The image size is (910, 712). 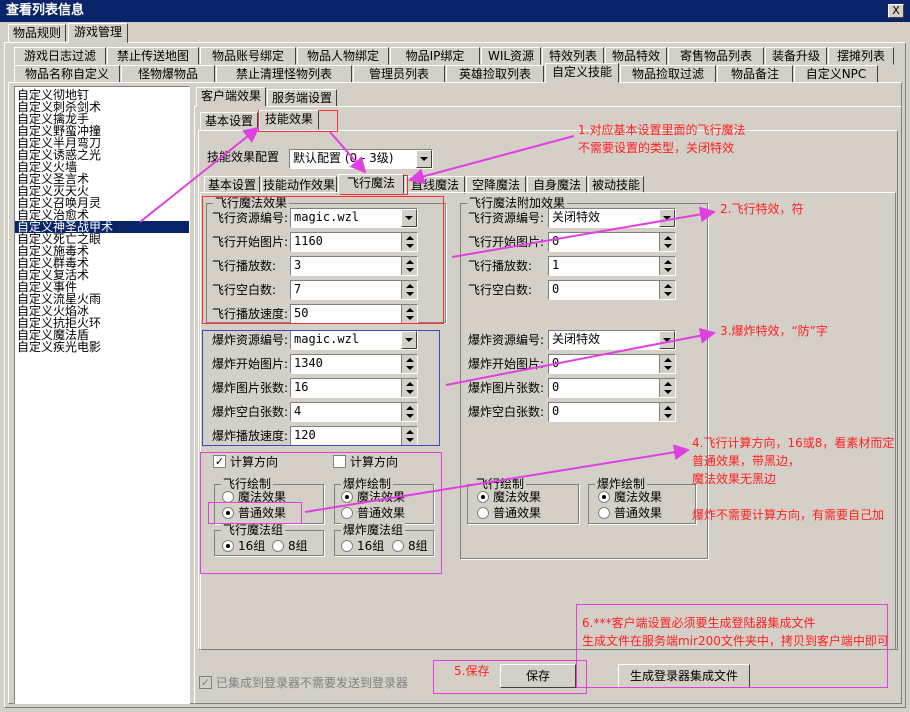 What do you see at coordinates (699, 623) in the screenshot?
I see `annotation-6-line1: 6.***客户端设置必须要生成登陆器集成文件` at bounding box center [699, 623].